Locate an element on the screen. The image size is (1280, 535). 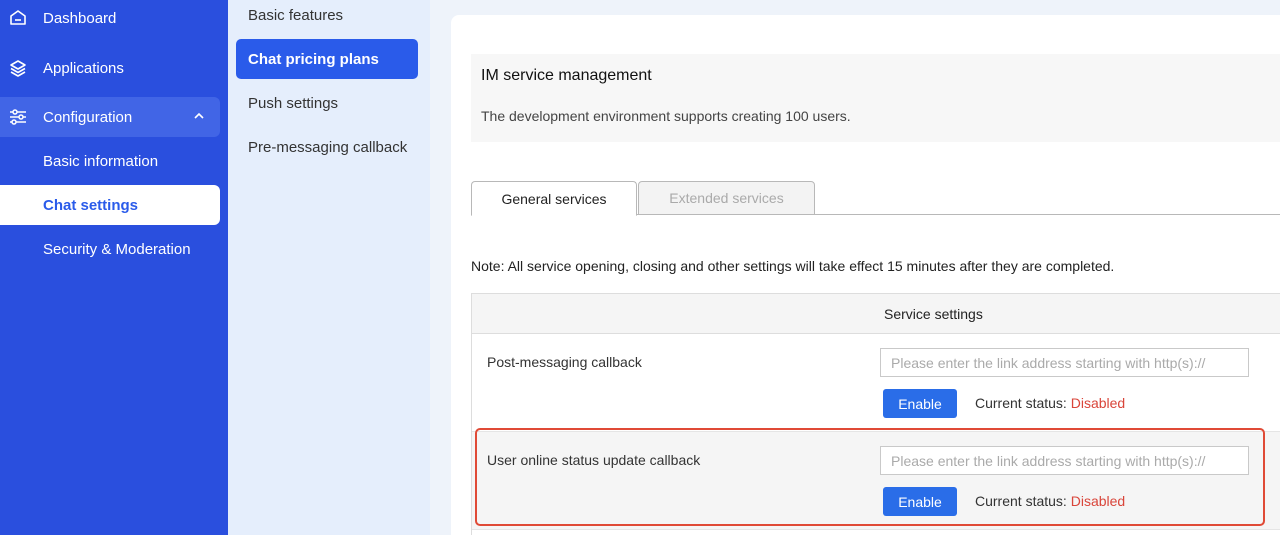
sidebar-item-basic-information: Basic information is located at coordinates (110, 161).